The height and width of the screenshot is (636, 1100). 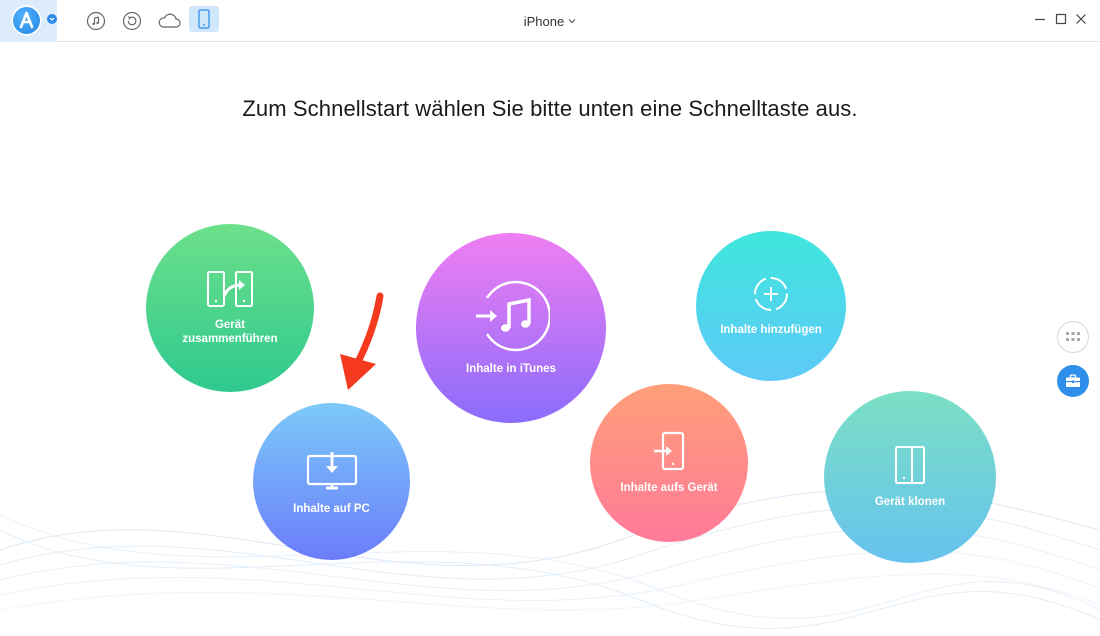 What do you see at coordinates (230, 308) in the screenshot?
I see `merge-device-button: Gerät zusammenführen` at bounding box center [230, 308].